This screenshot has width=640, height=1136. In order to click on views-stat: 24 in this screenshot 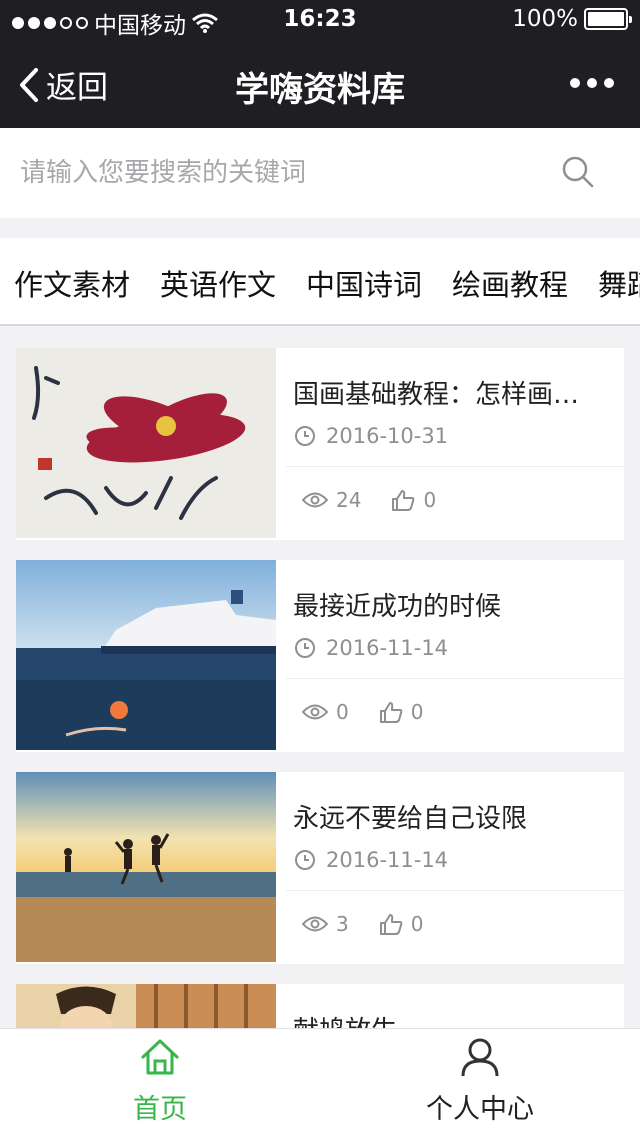, I will do `click(331, 500)`.